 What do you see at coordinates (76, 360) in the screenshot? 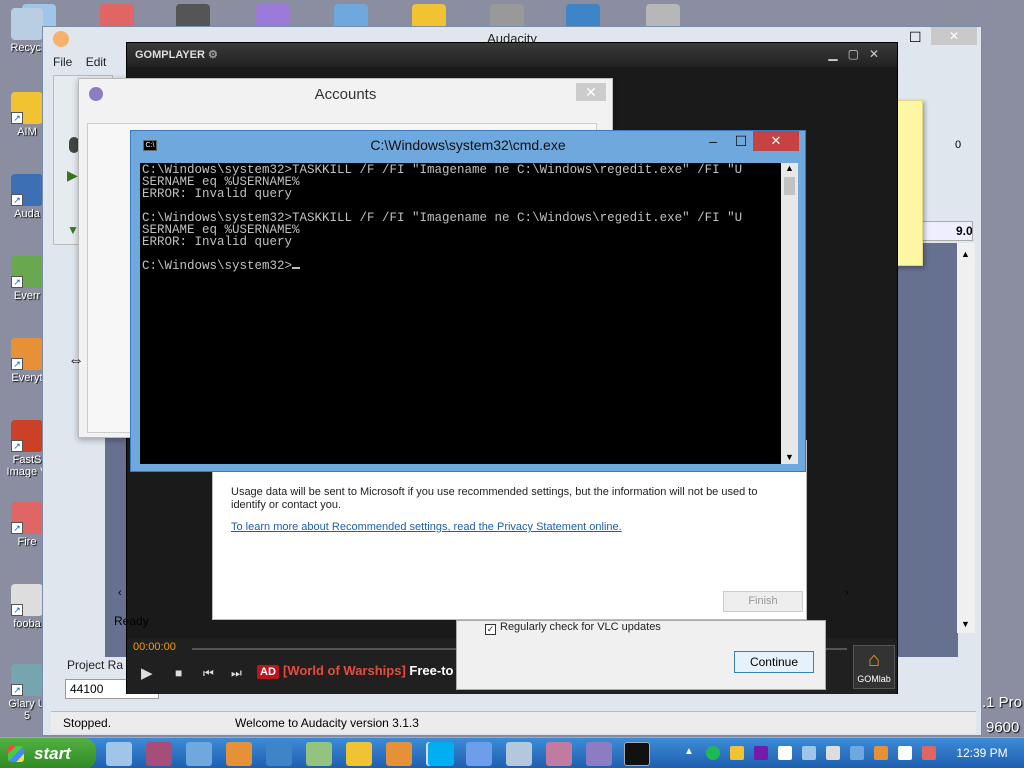
I see `resize-cursor-icon: ⇔` at bounding box center [76, 360].